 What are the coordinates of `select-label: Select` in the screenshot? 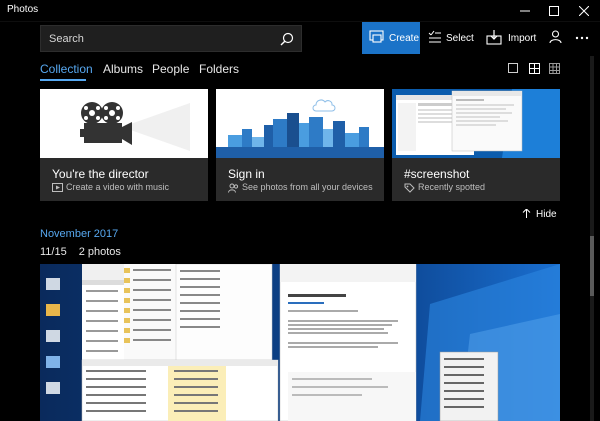 It's located at (460, 38).